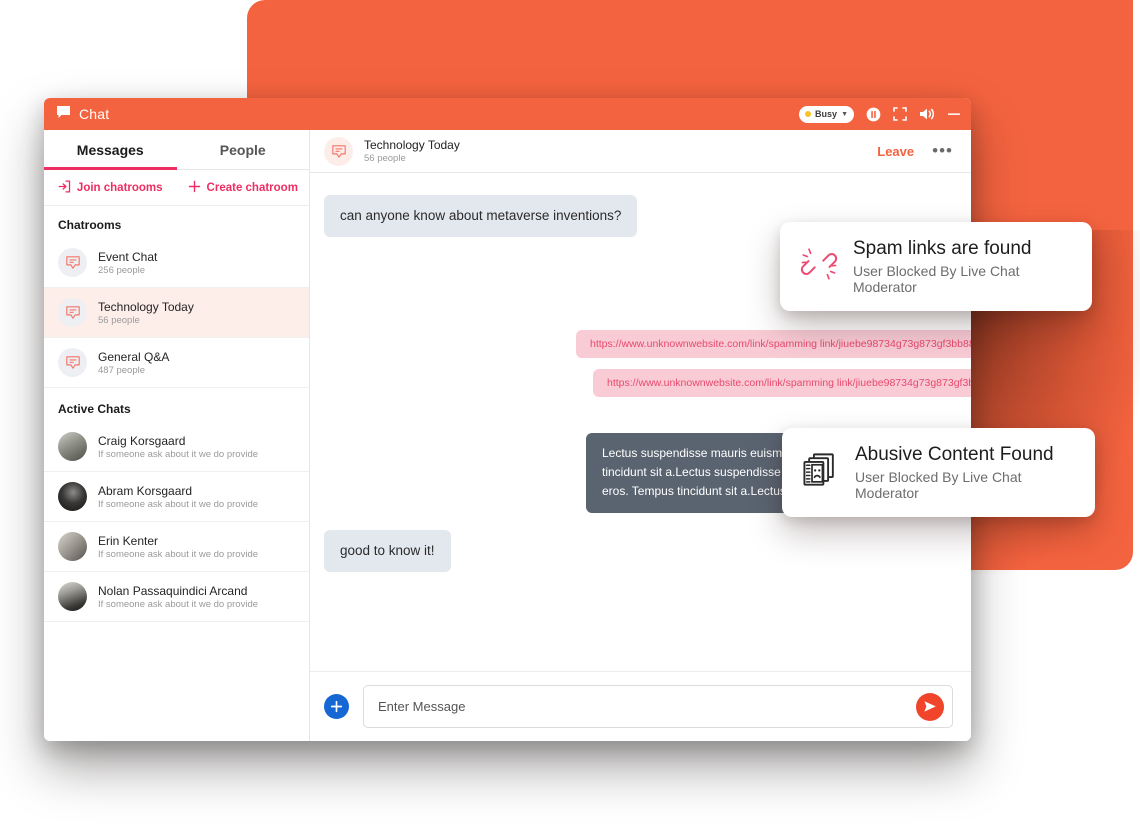 The height and width of the screenshot is (840, 1140). Describe the element at coordinates (338, 151) in the screenshot. I see `room-bubble-icon` at that location.